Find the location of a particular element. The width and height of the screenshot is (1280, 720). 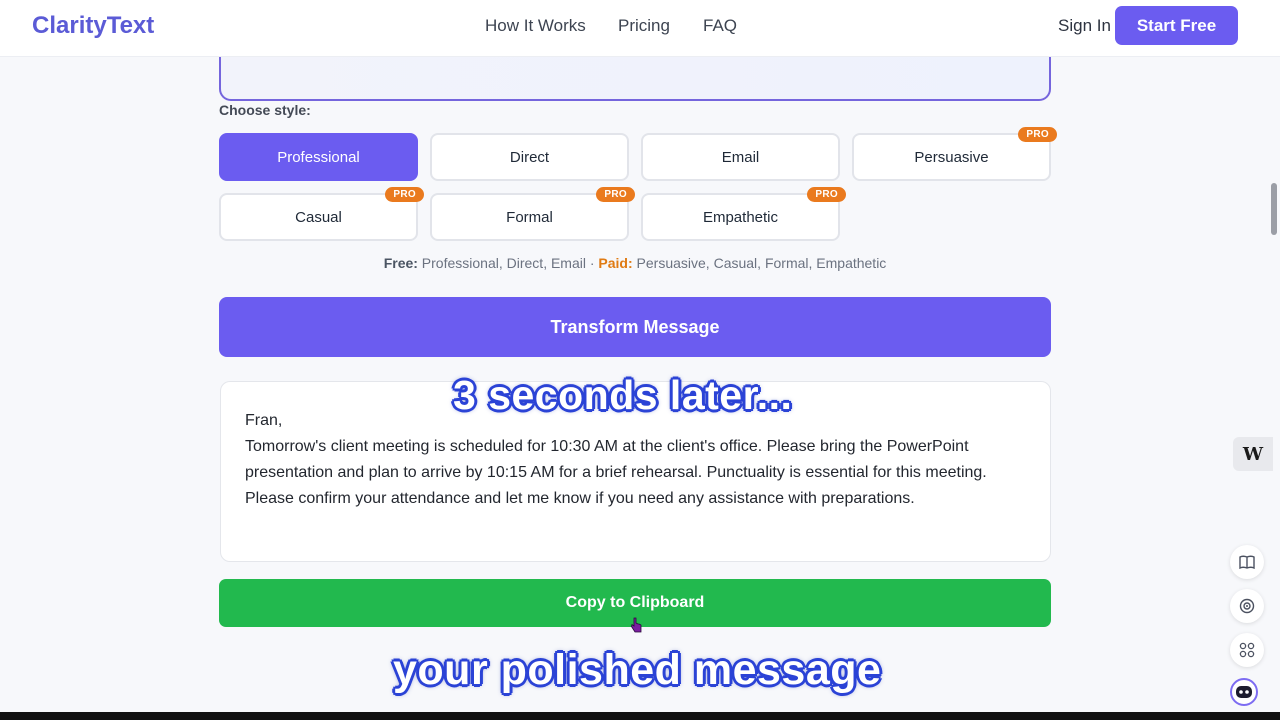

bottom-bar is located at coordinates (640, 716).